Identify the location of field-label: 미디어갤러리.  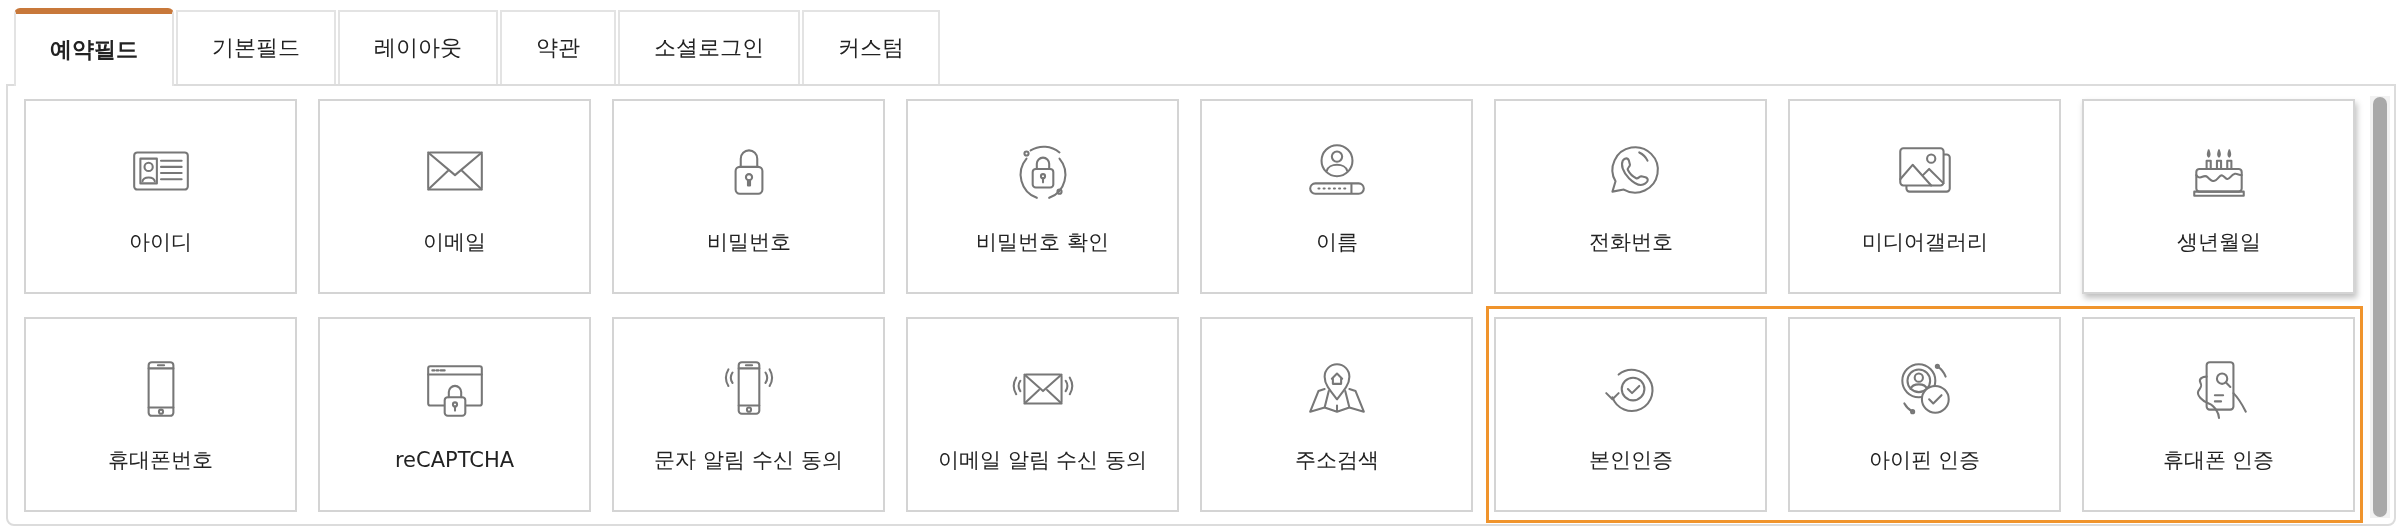
(1924, 242).